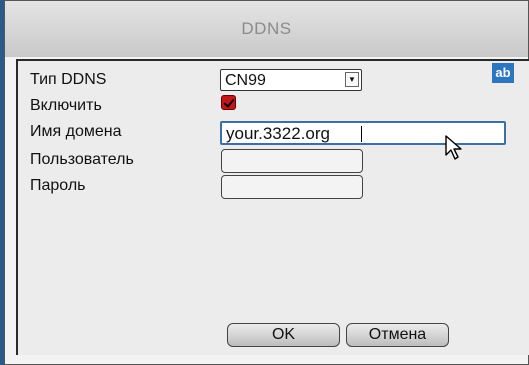 This screenshot has height=365, width=529. What do you see at coordinates (453, 147) in the screenshot?
I see `mouse-pointer-icon` at bounding box center [453, 147].